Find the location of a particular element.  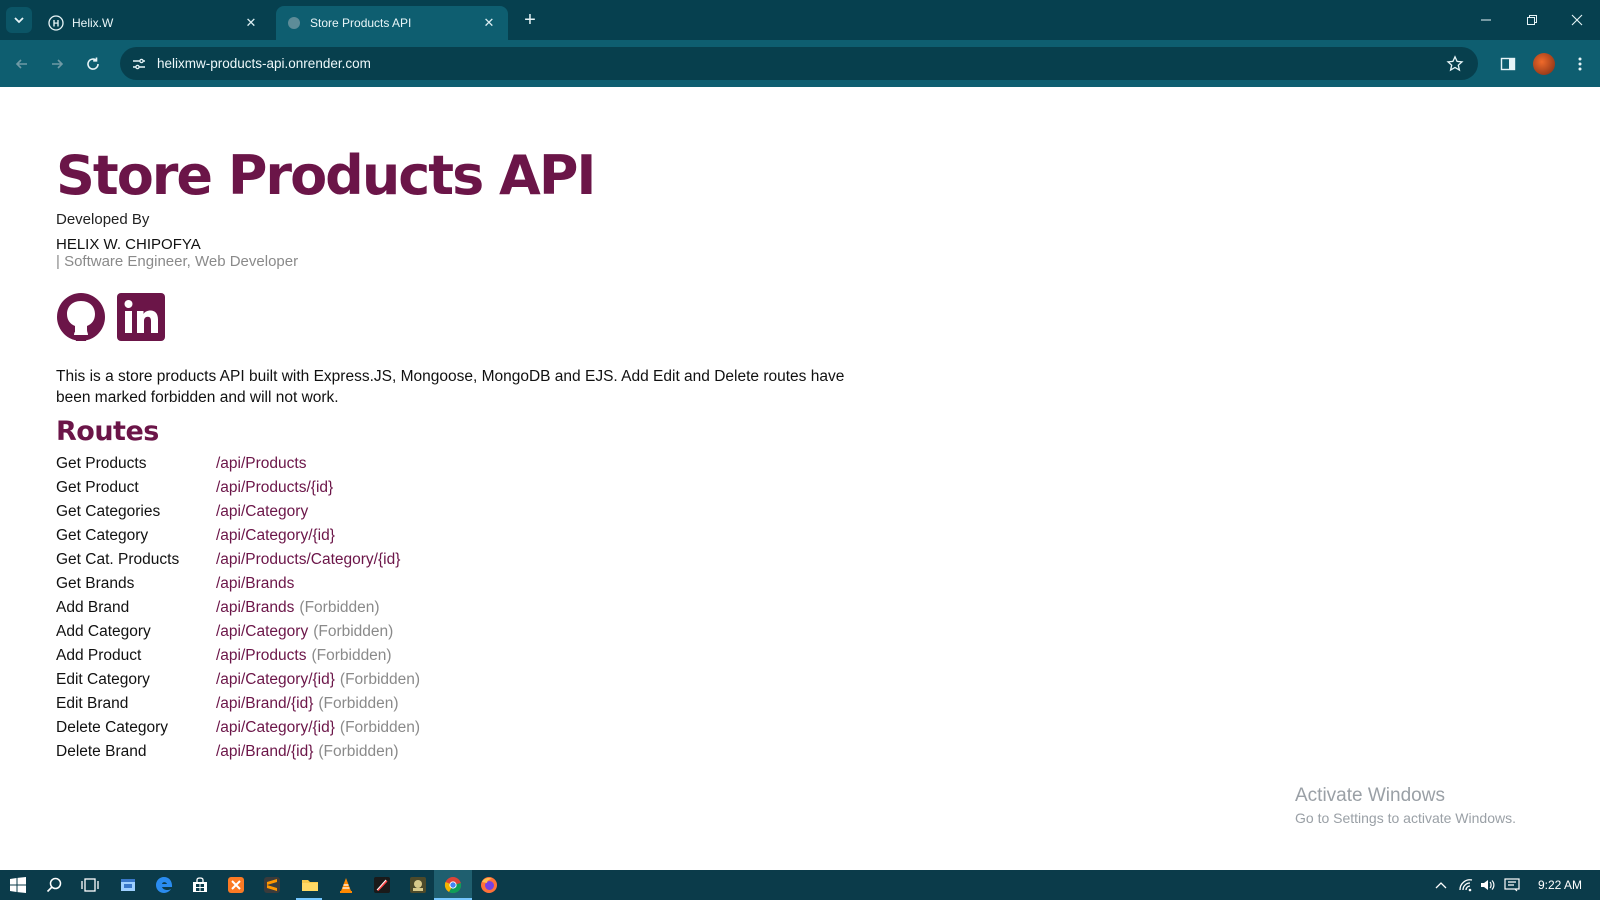

minimize-icon is located at coordinates (1486, 20).